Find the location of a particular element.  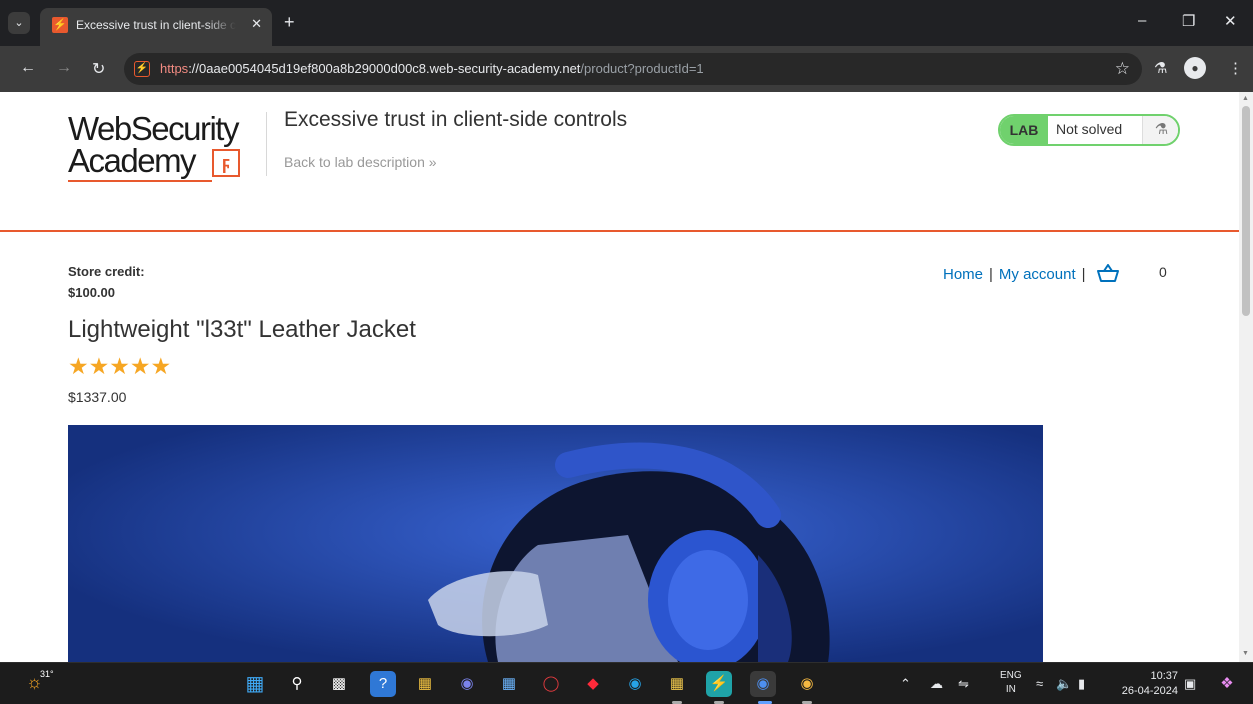

lab-status-text: Not solved is located at coordinates (1089, 129).